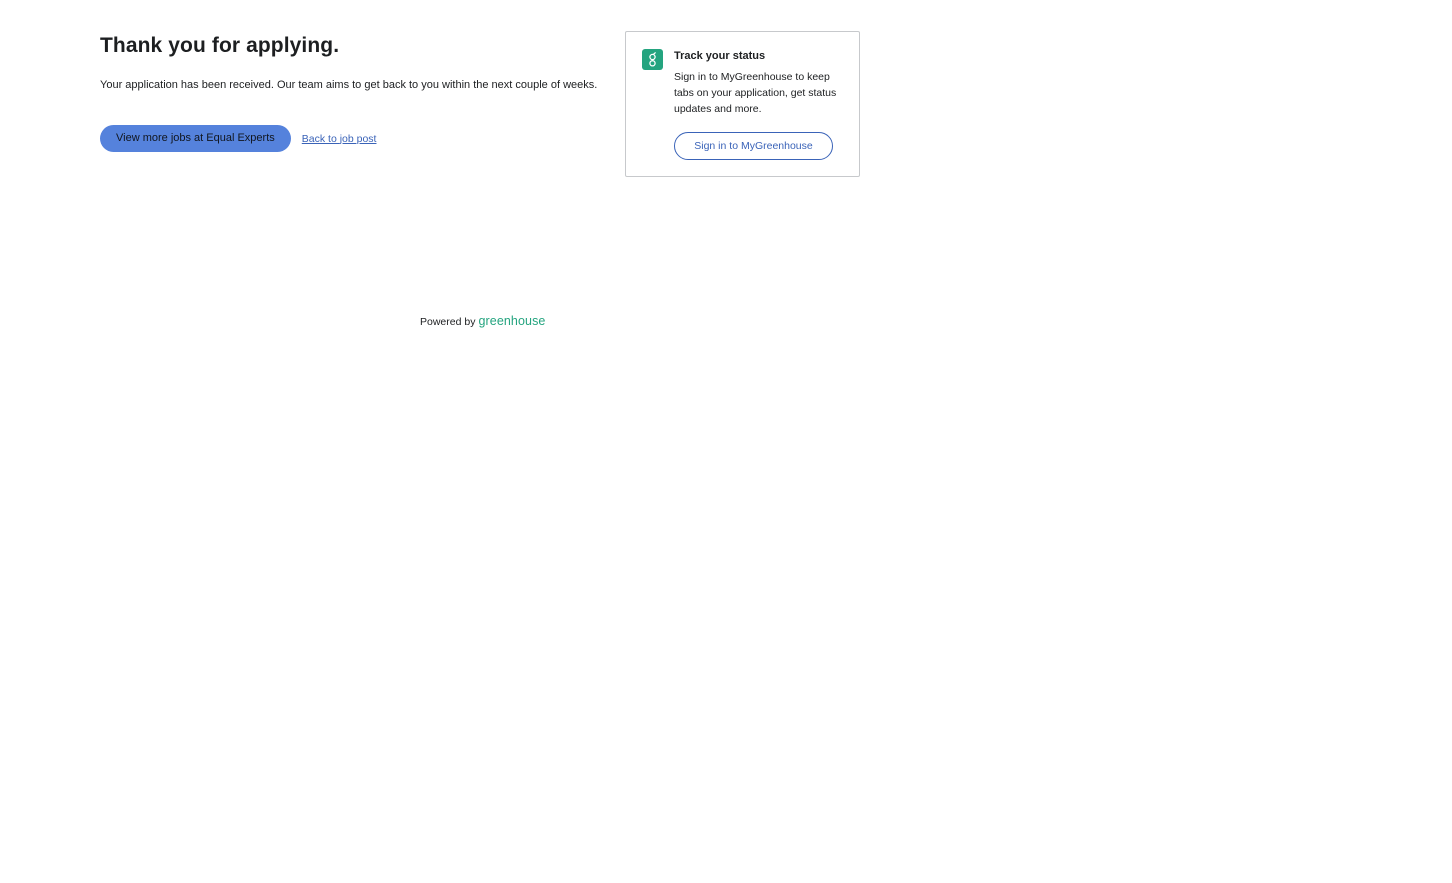  I want to click on greenhouse-g-icon, so click(652, 59).